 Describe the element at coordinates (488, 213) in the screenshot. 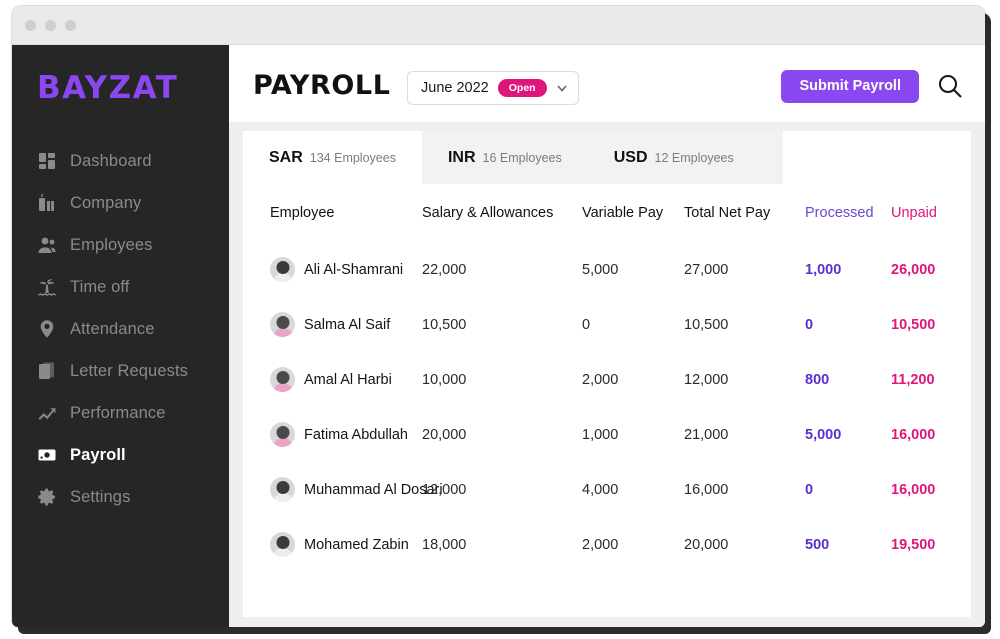

I see `column-header-salary: Salary & Allowances` at that location.